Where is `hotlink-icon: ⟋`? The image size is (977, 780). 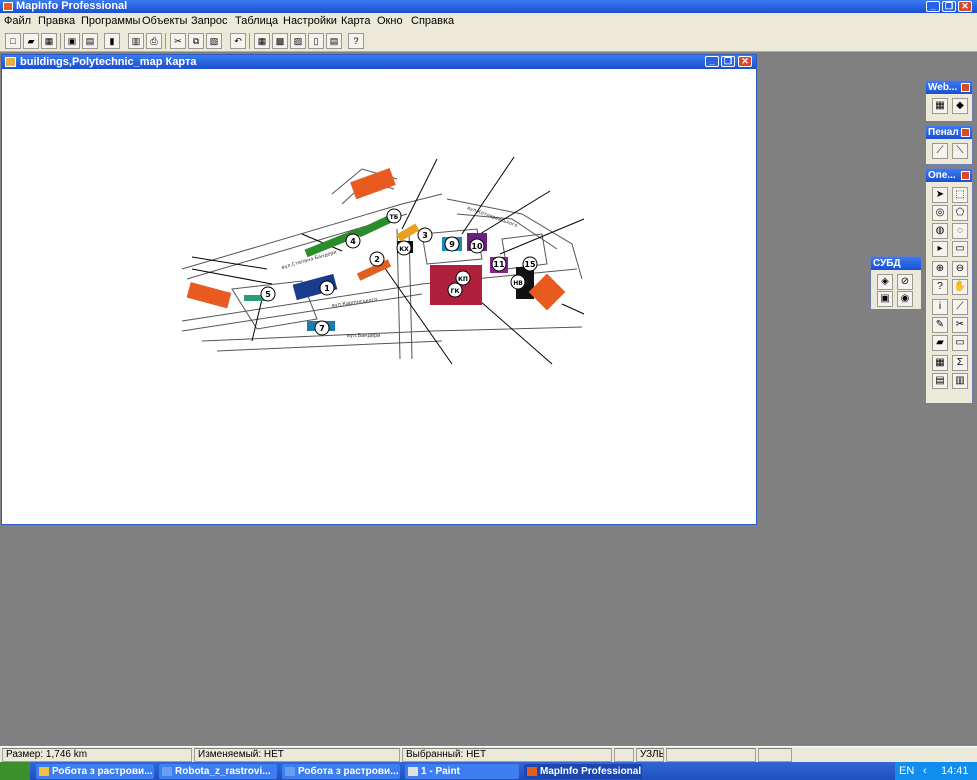
hotlink-icon: ⟋ is located at coordinates (960, 307).